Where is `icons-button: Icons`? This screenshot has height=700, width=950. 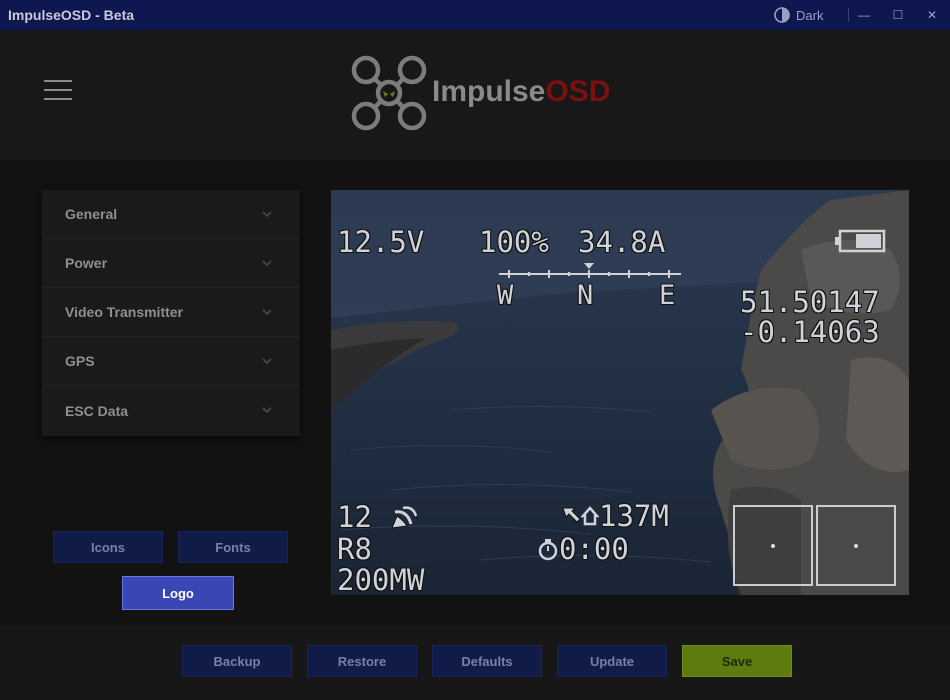 icons-button: Icons is located at coordinates (108, 547).